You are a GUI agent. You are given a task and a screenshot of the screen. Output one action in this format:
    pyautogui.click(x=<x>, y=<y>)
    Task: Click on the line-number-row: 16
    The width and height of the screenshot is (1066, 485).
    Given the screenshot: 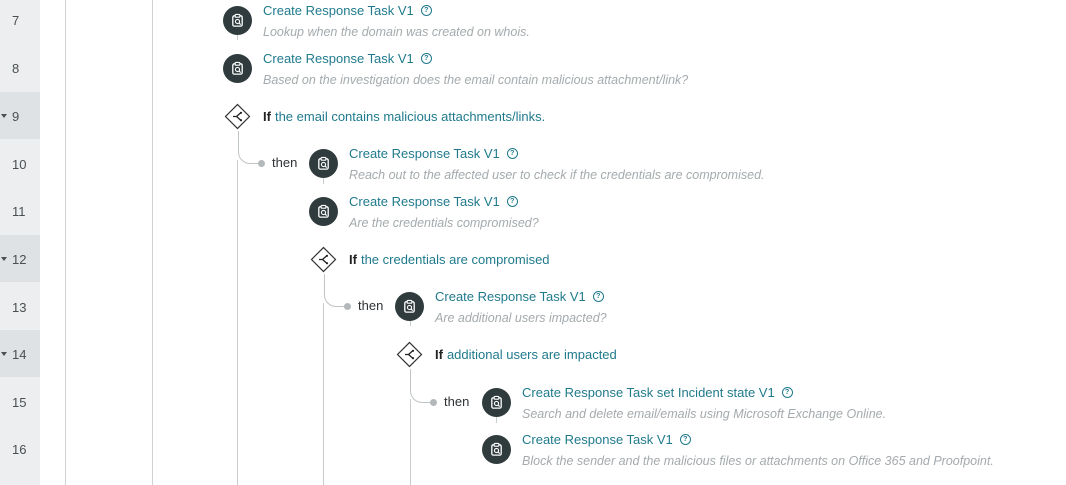 What is the action you would take?
    pyautogui.click(x=20, y=448)
    